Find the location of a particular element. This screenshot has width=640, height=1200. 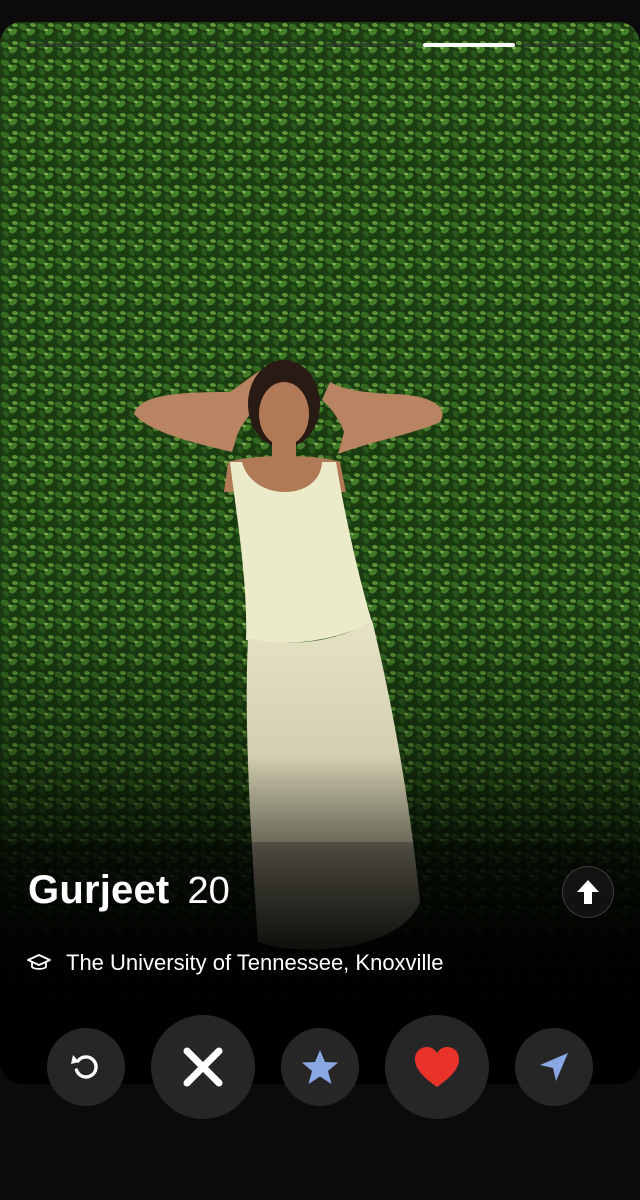

photo-progress is located at coordinates (320, 45).